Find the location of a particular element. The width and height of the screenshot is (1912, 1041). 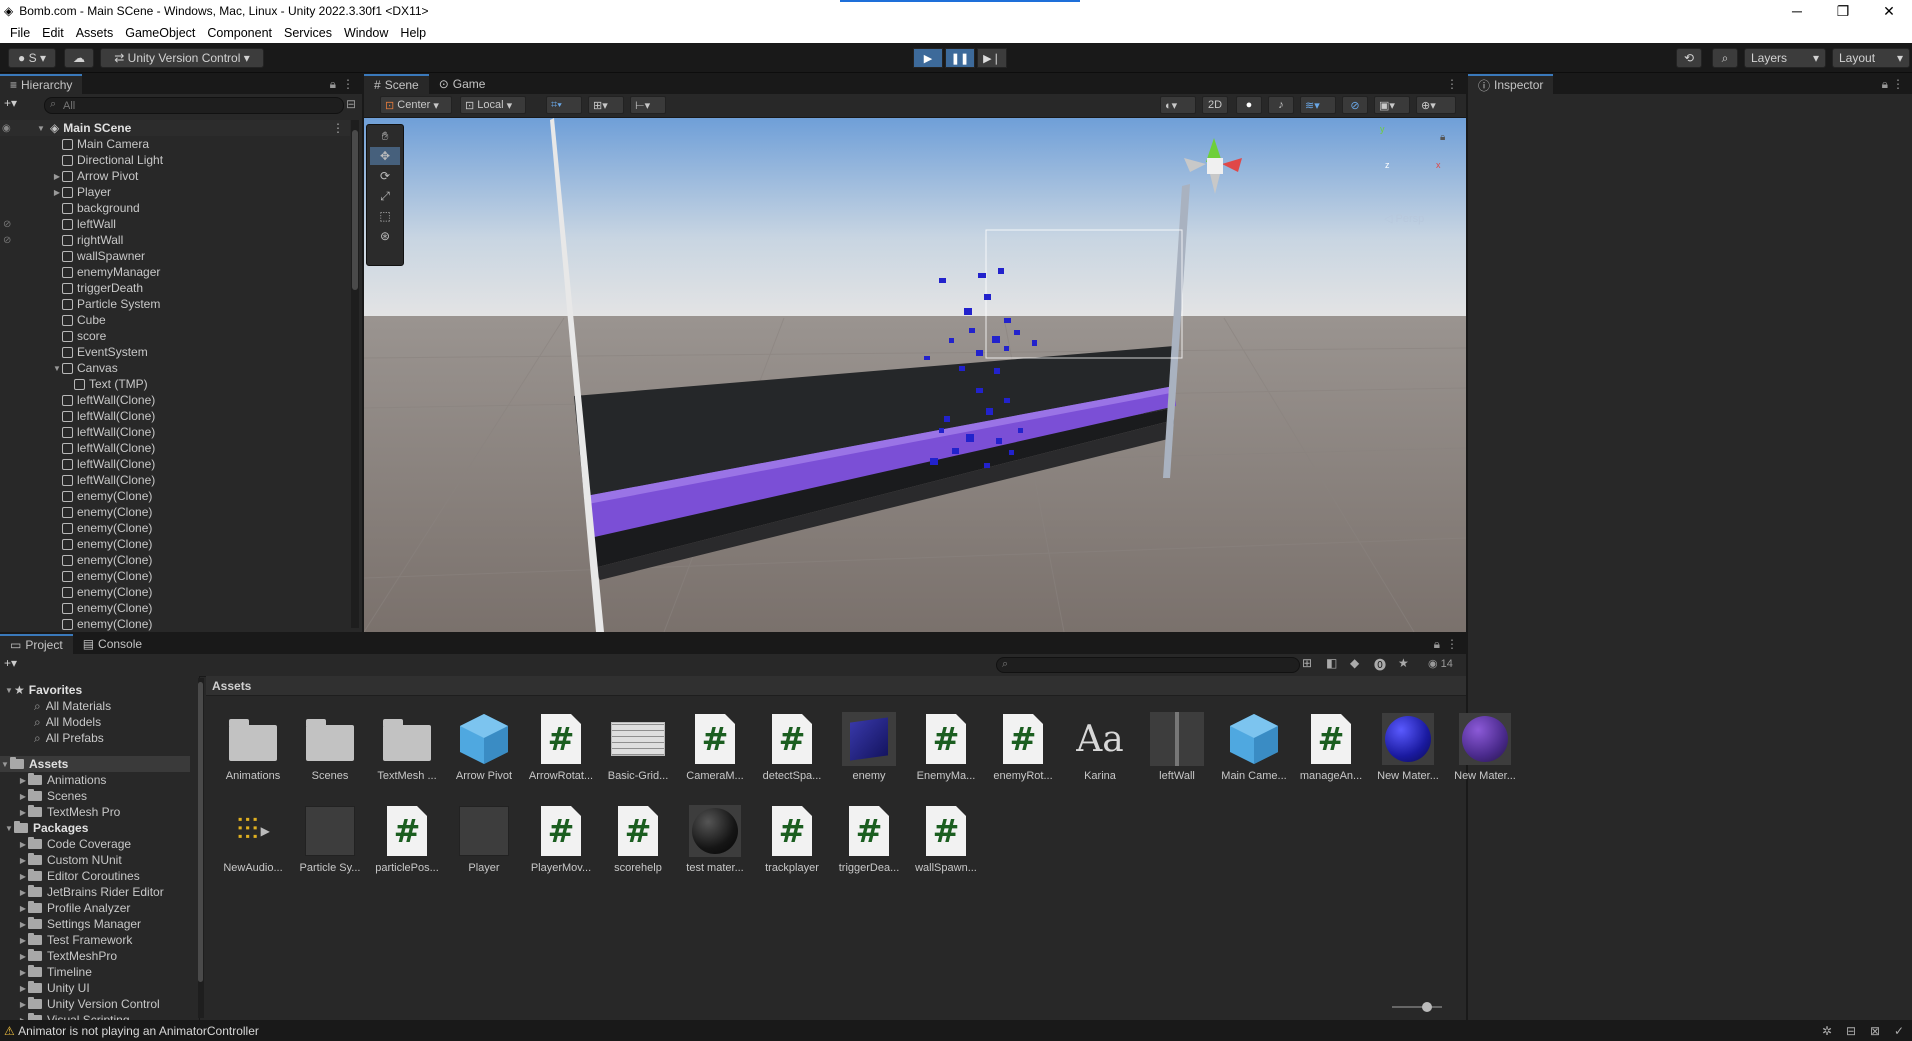

menu-item-window: Window is located at coordinates (366, 33).